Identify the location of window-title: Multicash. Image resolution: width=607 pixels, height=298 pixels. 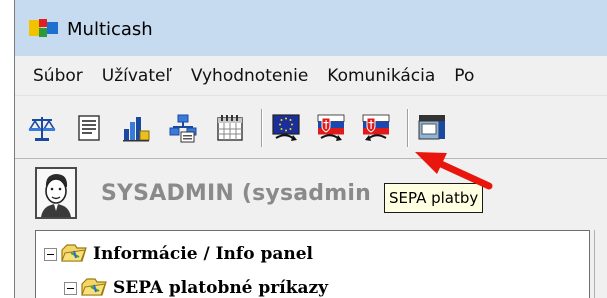
(110, 29).